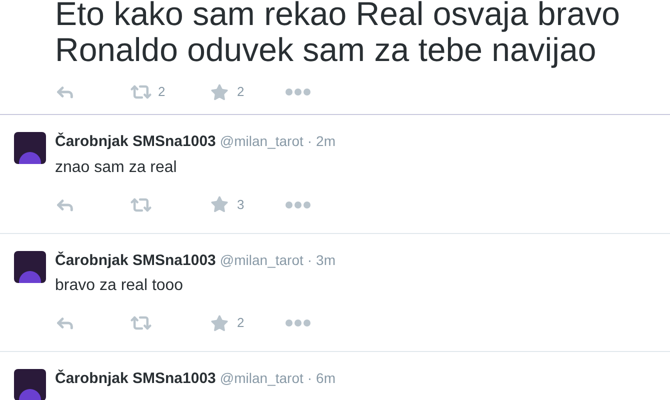 The image size is (670, 400). What do you see at coordinates (119, 286) in the screenshot?
I see `reply-text: bravo za real tooo` at bounding box center [119, 286].